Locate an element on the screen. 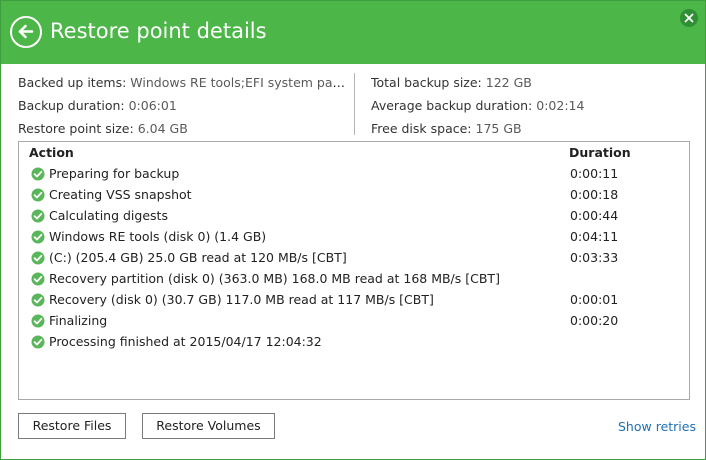 The image size is (706, 460). back-arrow-icon is located at coordinates (26, 31).